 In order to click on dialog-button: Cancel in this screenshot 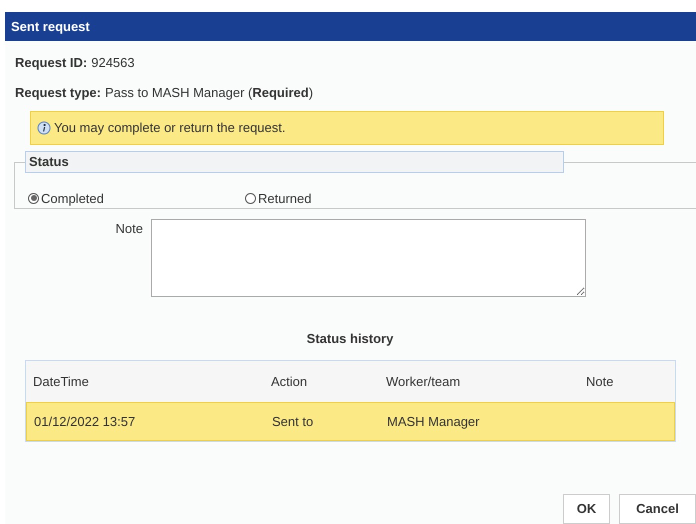, I will do `click(657, 509)`.